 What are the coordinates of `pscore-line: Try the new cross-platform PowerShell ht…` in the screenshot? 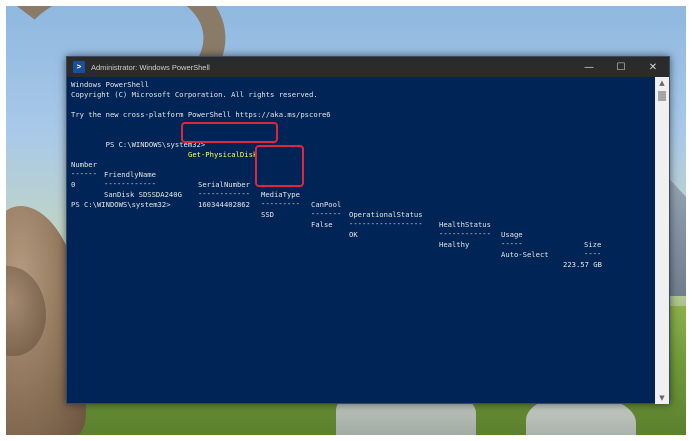 It's located at (201, 114).